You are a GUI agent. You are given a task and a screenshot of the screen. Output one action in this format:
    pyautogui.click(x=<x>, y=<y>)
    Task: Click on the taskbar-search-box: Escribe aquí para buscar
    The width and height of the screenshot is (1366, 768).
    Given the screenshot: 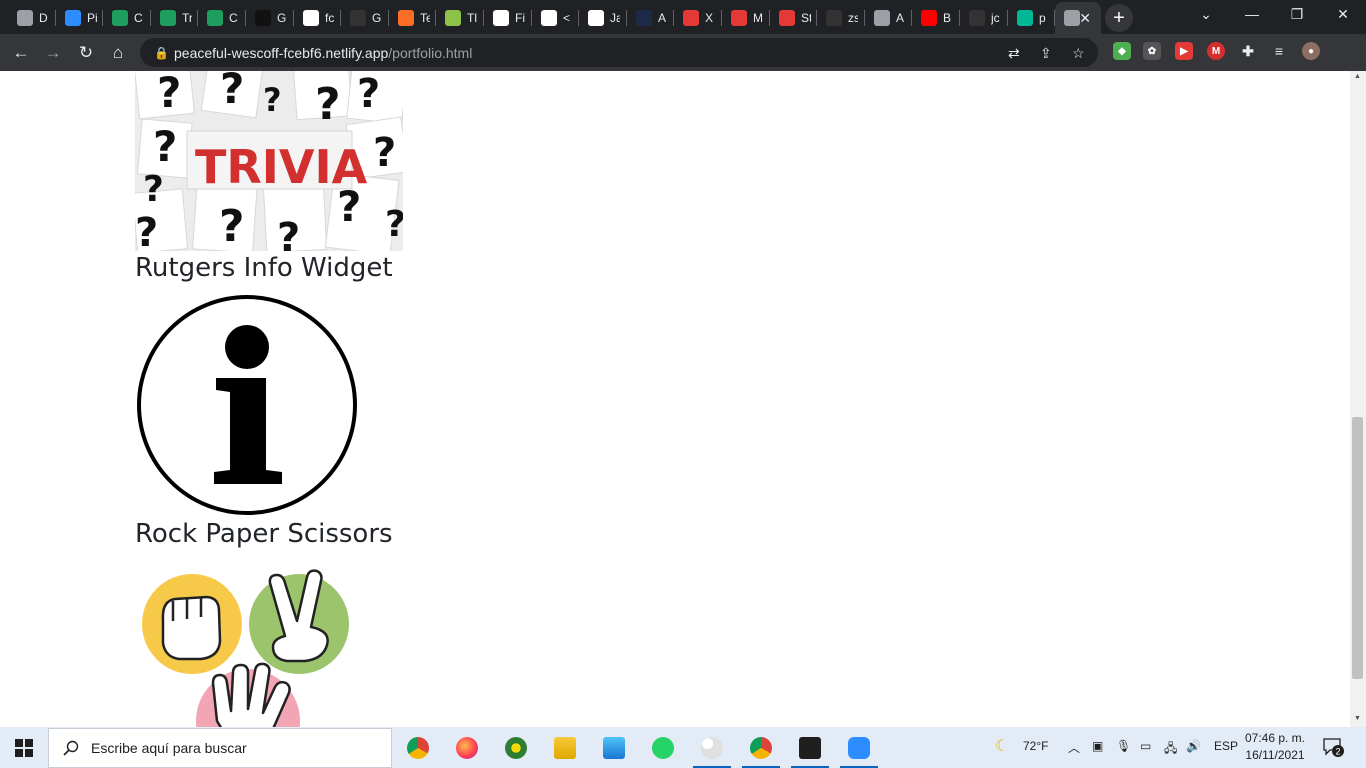 What is the action you would take?
    pyautogui.click(x=220, y=748)
    